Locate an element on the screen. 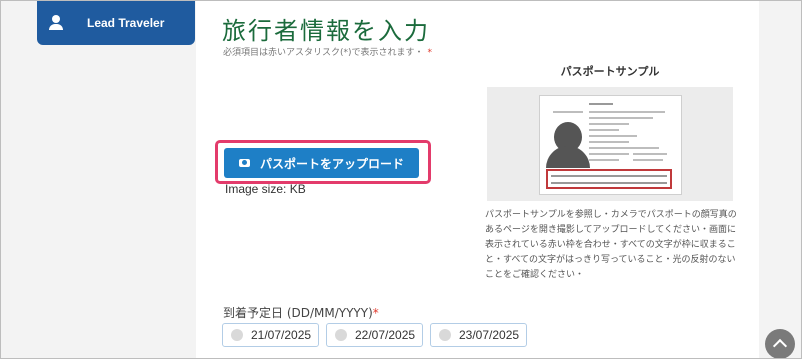 This screenshot has height=359, width=802. page-title: 旅行者情報を入力 is located at coordinates (326, 31).